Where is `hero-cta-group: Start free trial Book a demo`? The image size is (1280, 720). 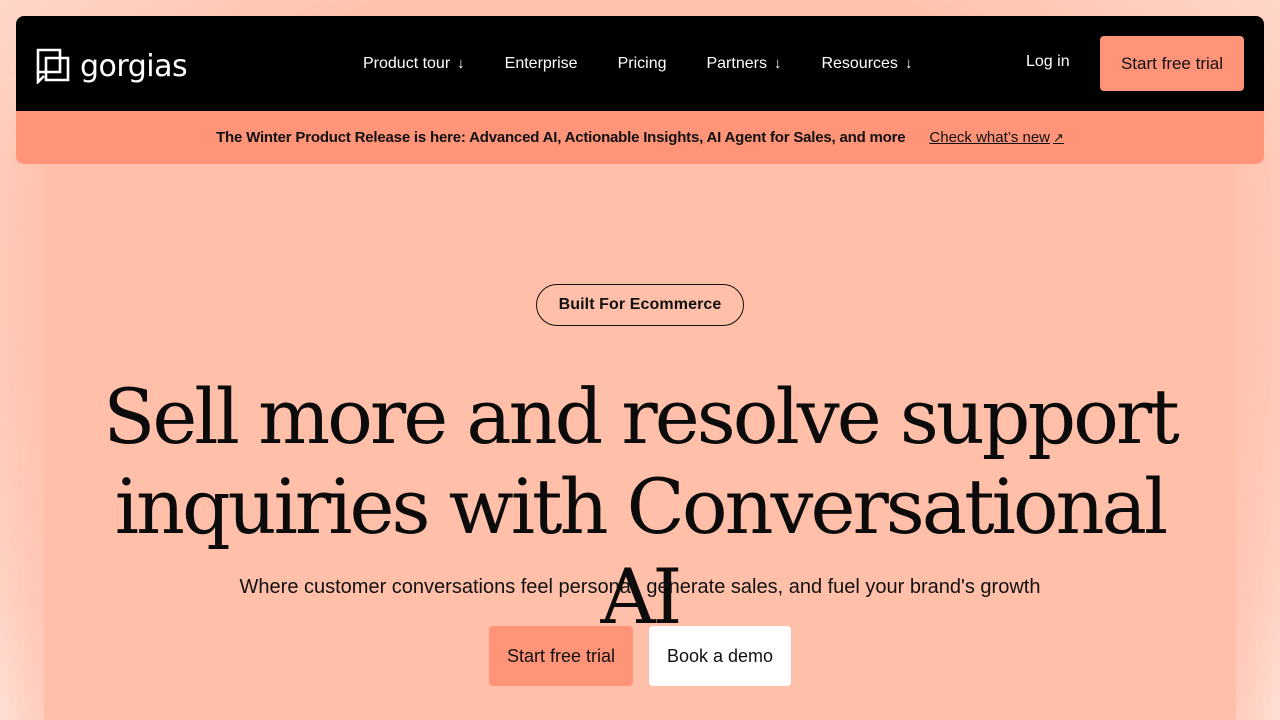
hero-cta-group: Start free trial Book a demo is located at coordinates (640, 656).